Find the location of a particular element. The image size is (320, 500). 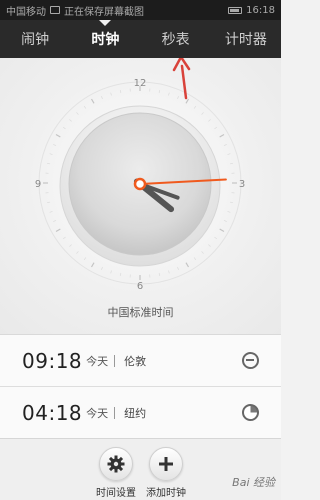

plus-icon is located at coordinates (166, 464).